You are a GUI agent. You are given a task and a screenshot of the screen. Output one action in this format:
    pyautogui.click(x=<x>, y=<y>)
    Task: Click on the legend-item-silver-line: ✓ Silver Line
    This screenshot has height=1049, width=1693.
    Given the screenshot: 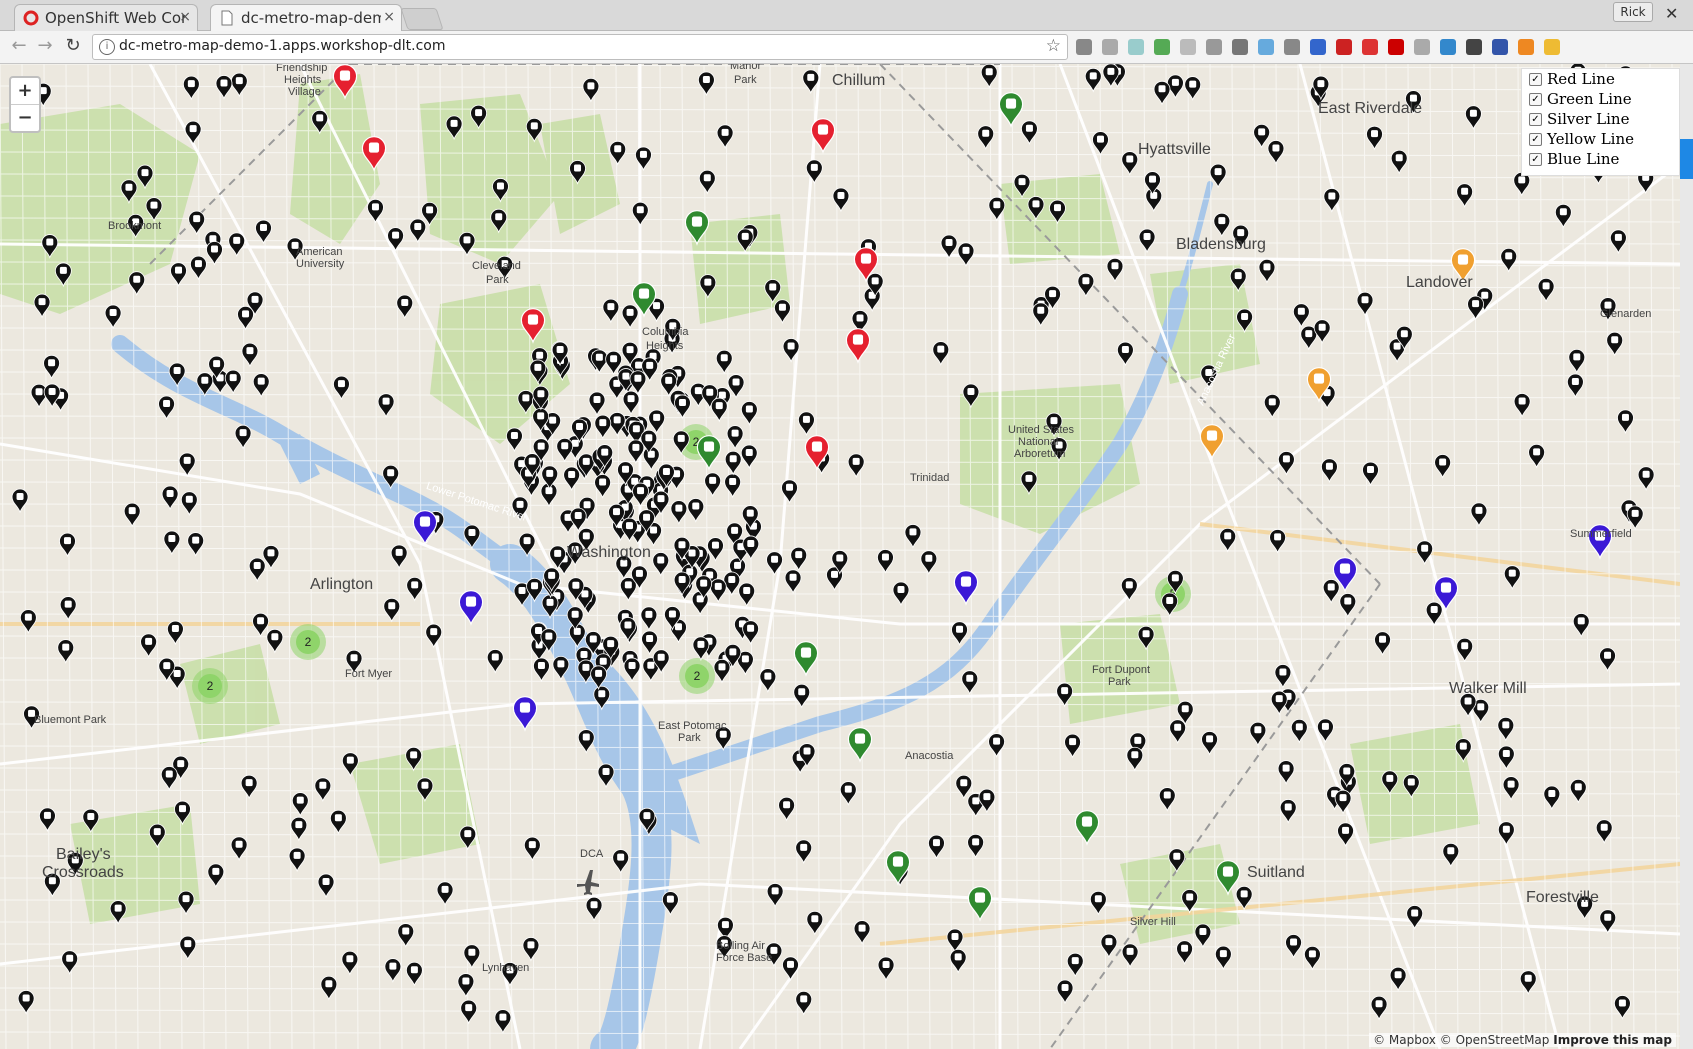 What is the action you would take?
    pyautogui.click(x=1600, y=119)
    